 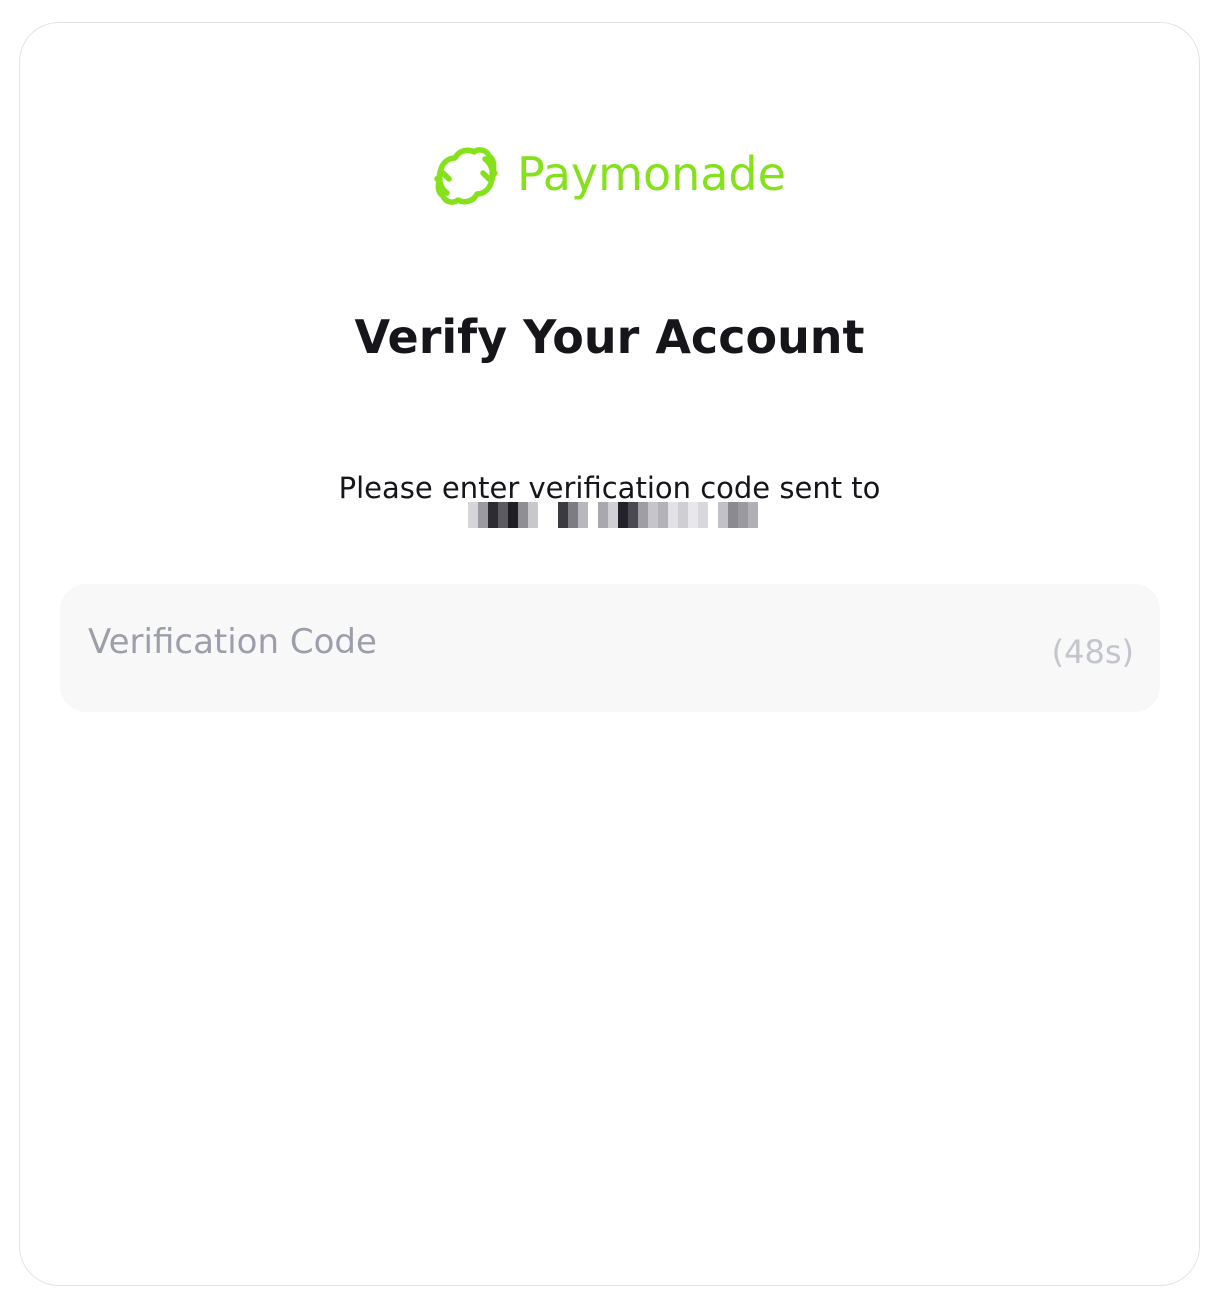 What do you see at coordinates (1092, 652) in the screenshot?
I see `resend-countdown: (48s)` at bounding box center [1092, 652].